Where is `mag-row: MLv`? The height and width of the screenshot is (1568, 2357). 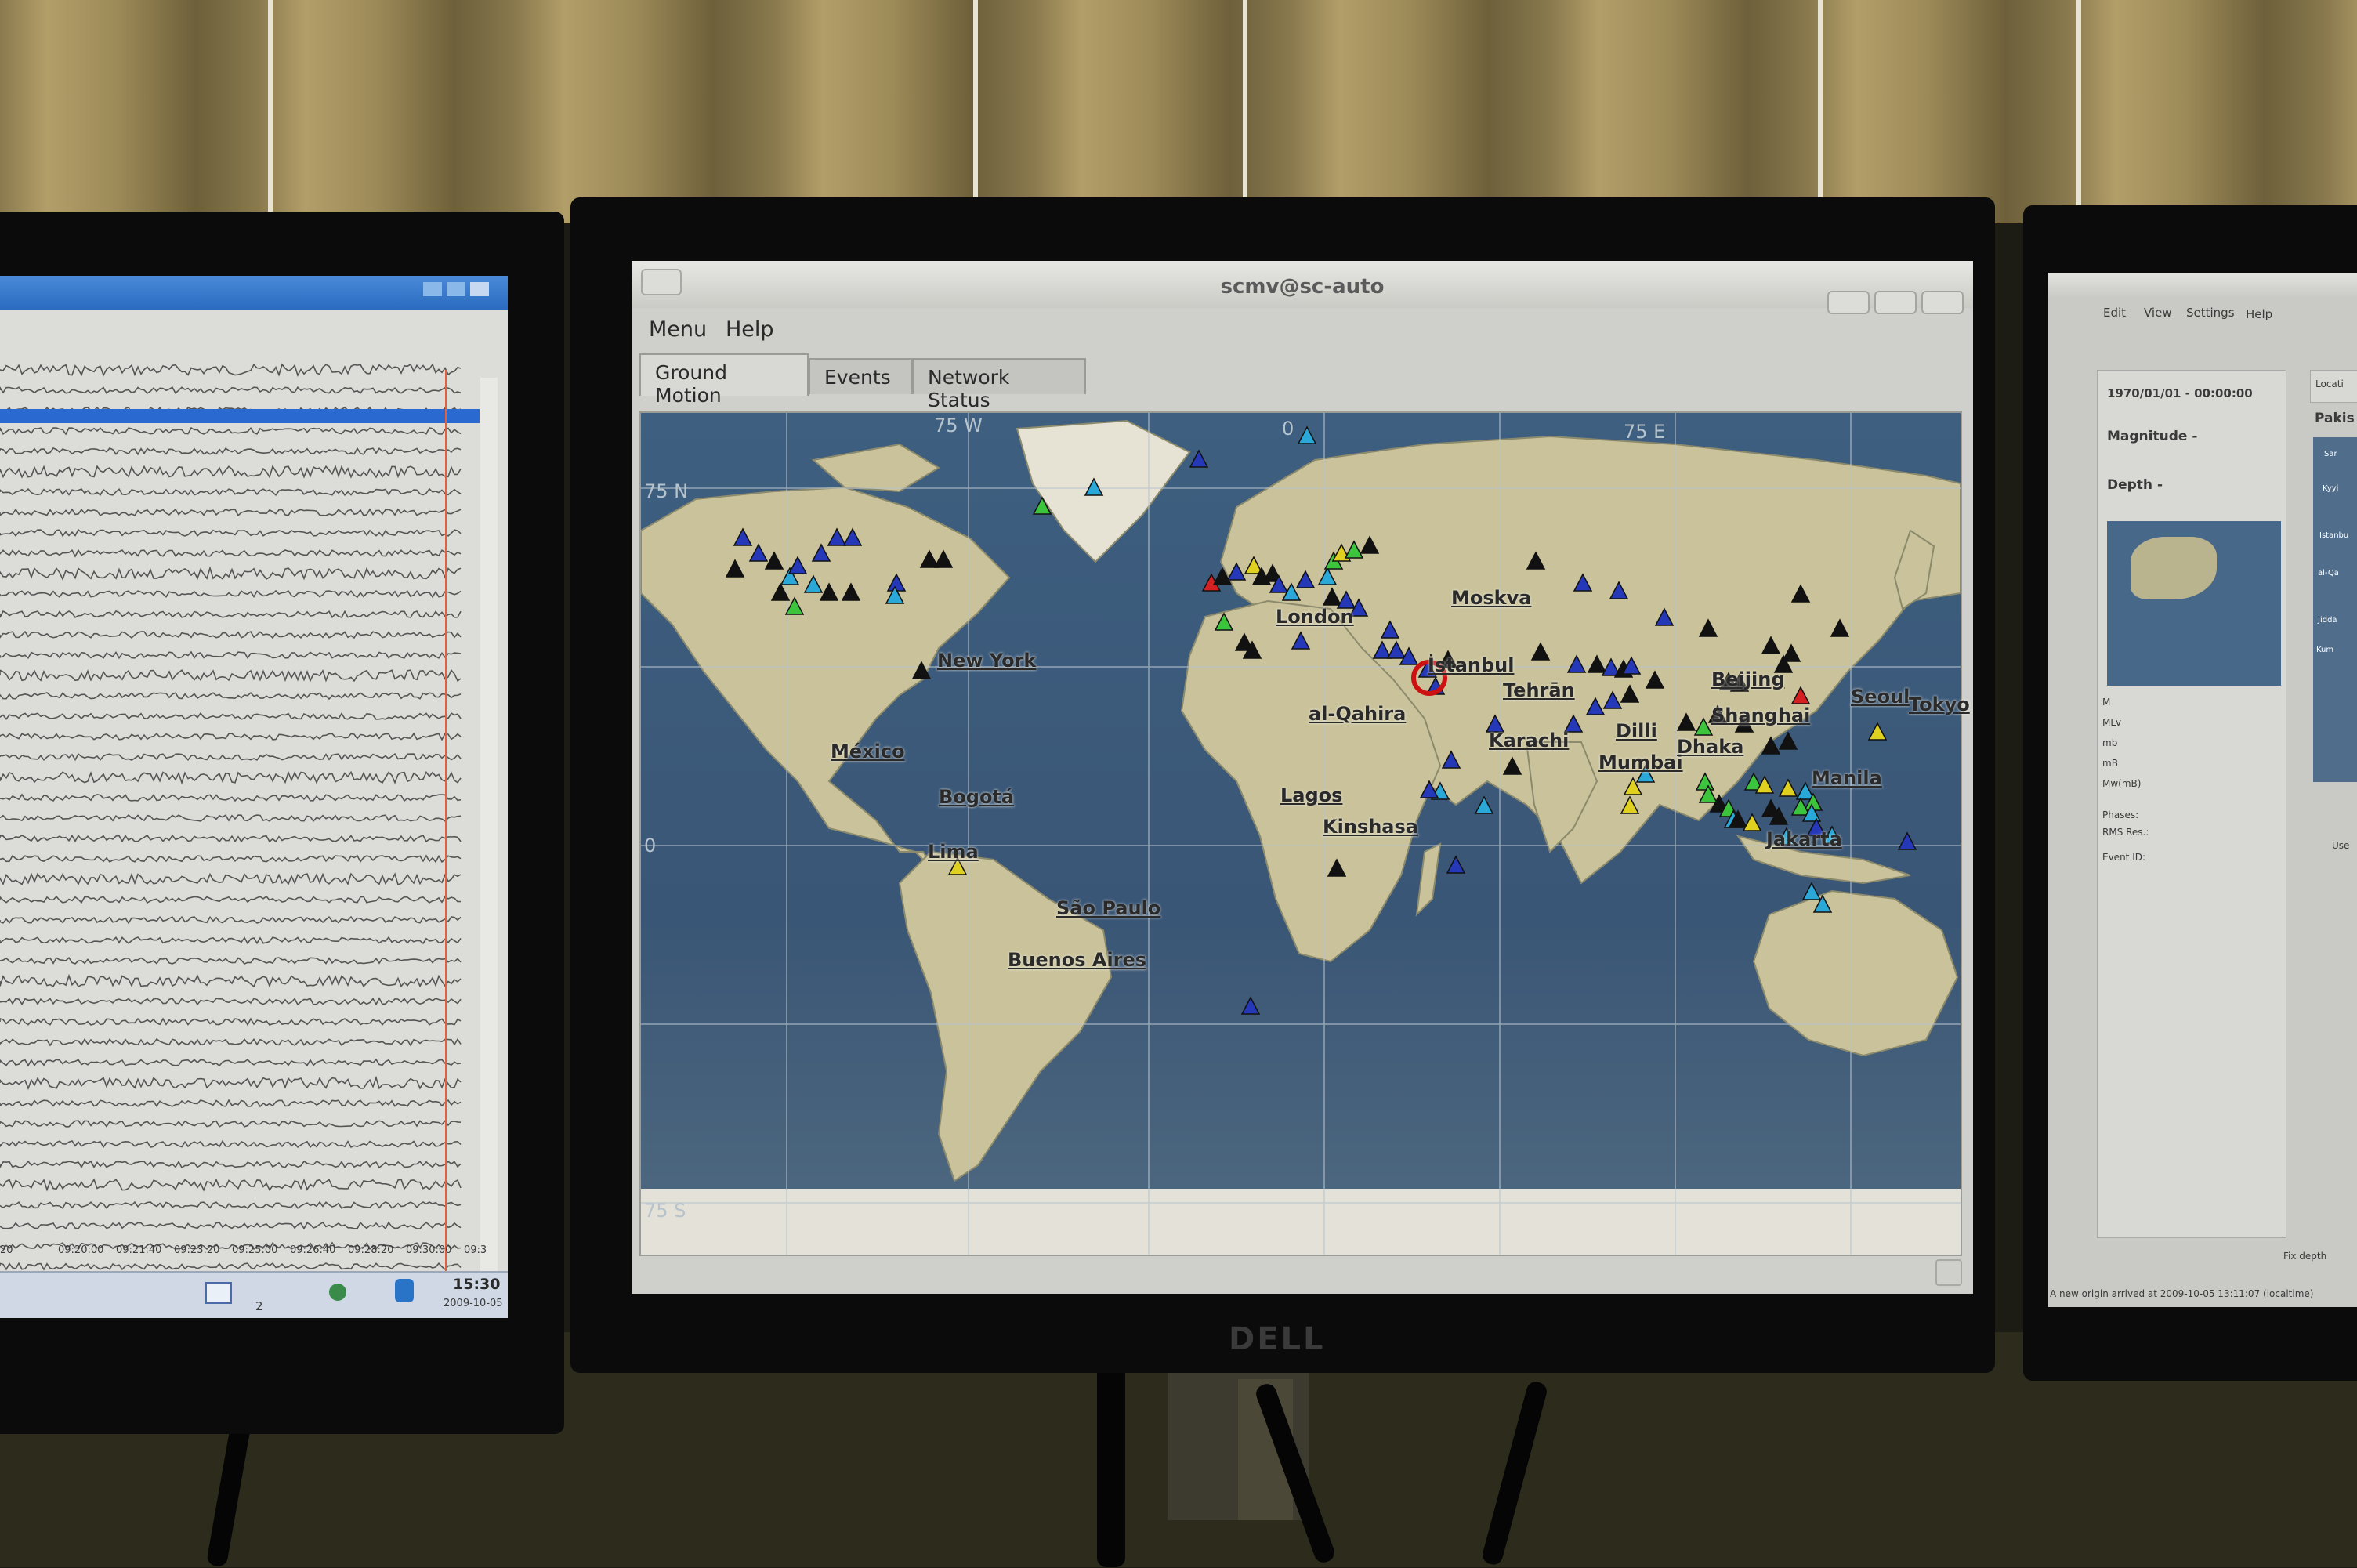 mag-row: MLv is located at coordinates (2112, 722).